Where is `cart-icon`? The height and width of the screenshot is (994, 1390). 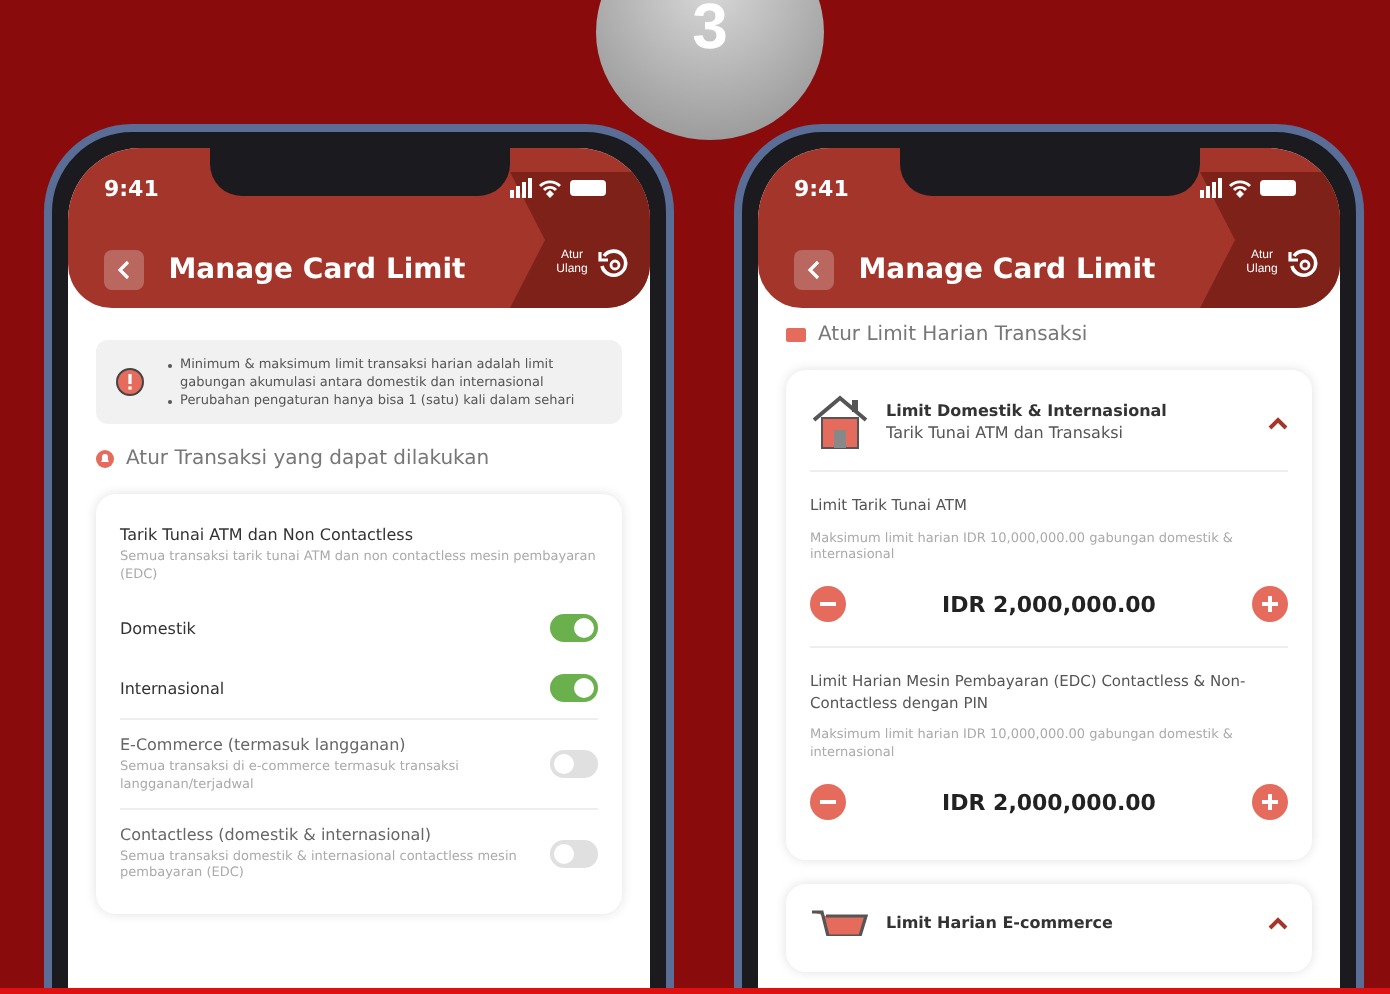 cart-icon is located at coordinates (840, 922).